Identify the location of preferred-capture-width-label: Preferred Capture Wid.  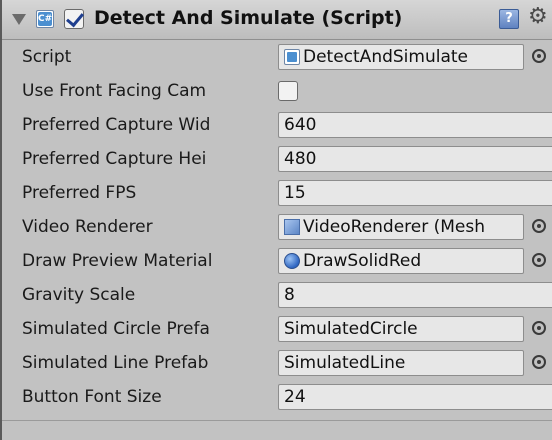
(116, 125).